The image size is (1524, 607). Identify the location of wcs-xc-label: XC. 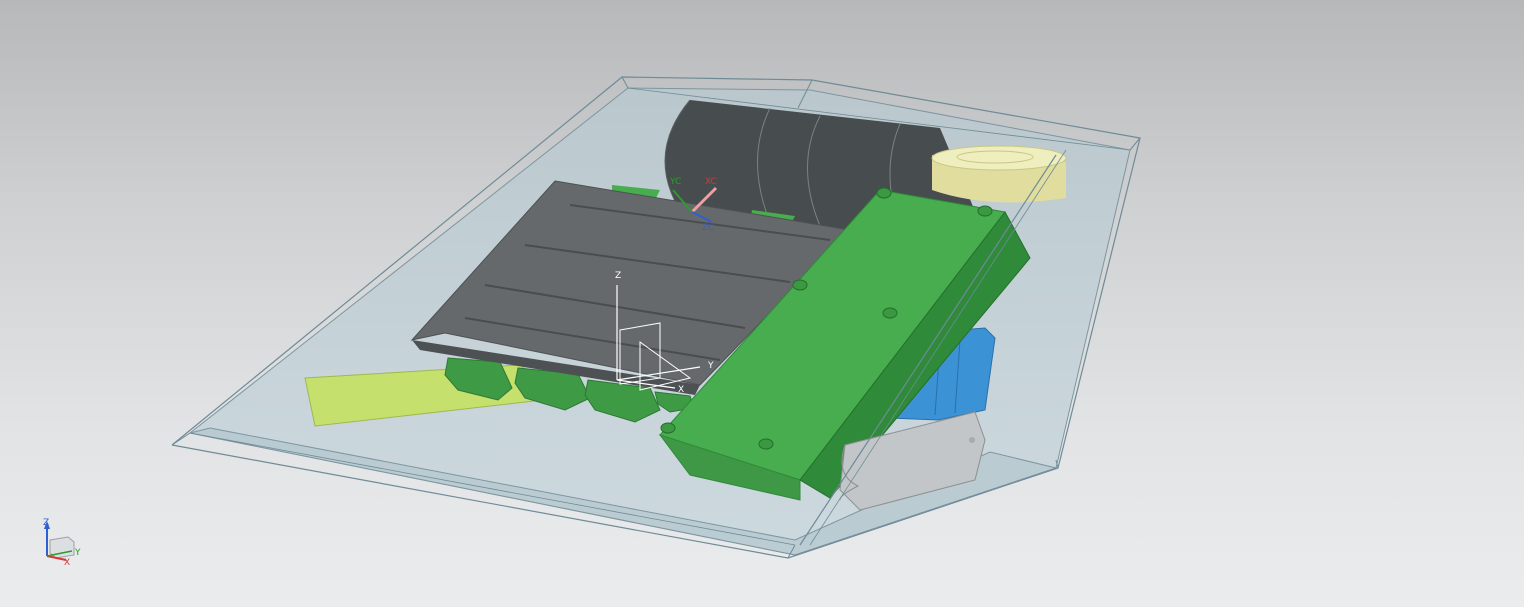
(711, 182).